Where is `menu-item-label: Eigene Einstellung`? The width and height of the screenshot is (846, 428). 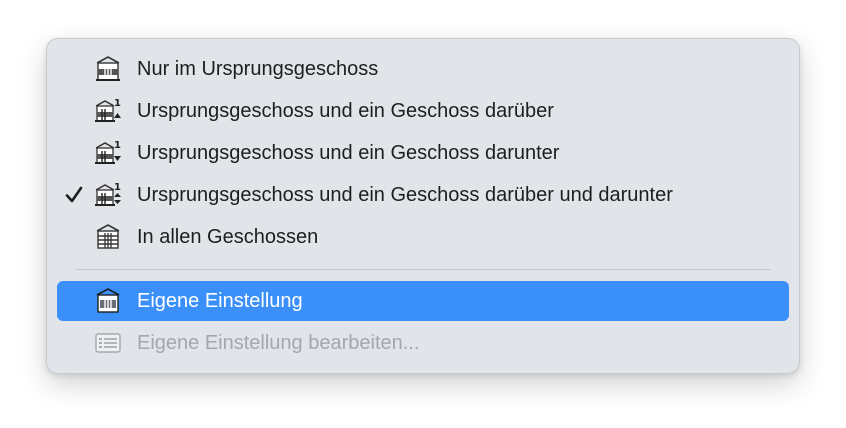
menu-item-label: Eigene Einstellung is located at coordinates (220, 300).